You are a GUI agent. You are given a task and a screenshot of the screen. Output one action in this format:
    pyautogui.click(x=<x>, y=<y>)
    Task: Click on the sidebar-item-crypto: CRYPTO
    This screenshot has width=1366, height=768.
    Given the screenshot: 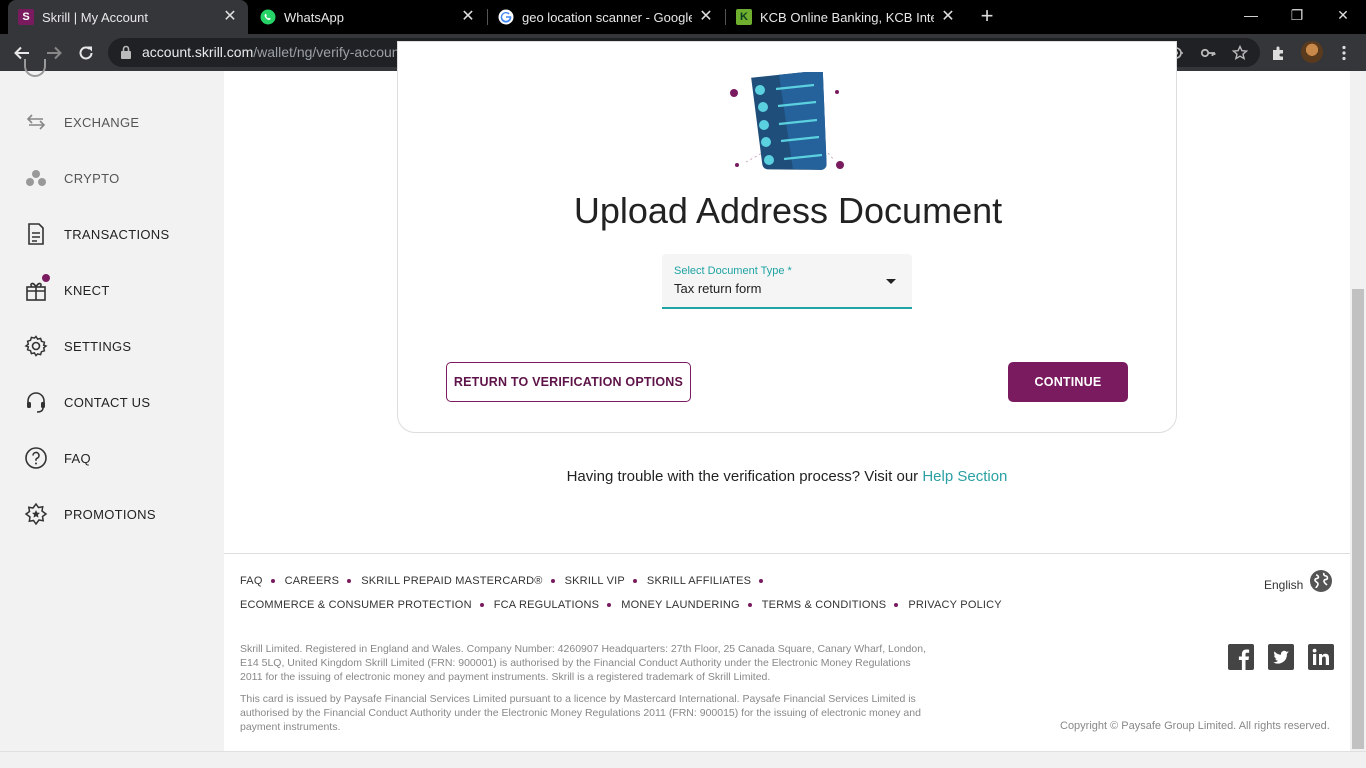 What is the action you would take?
    pyautogui.click(x=112, y=178)
    